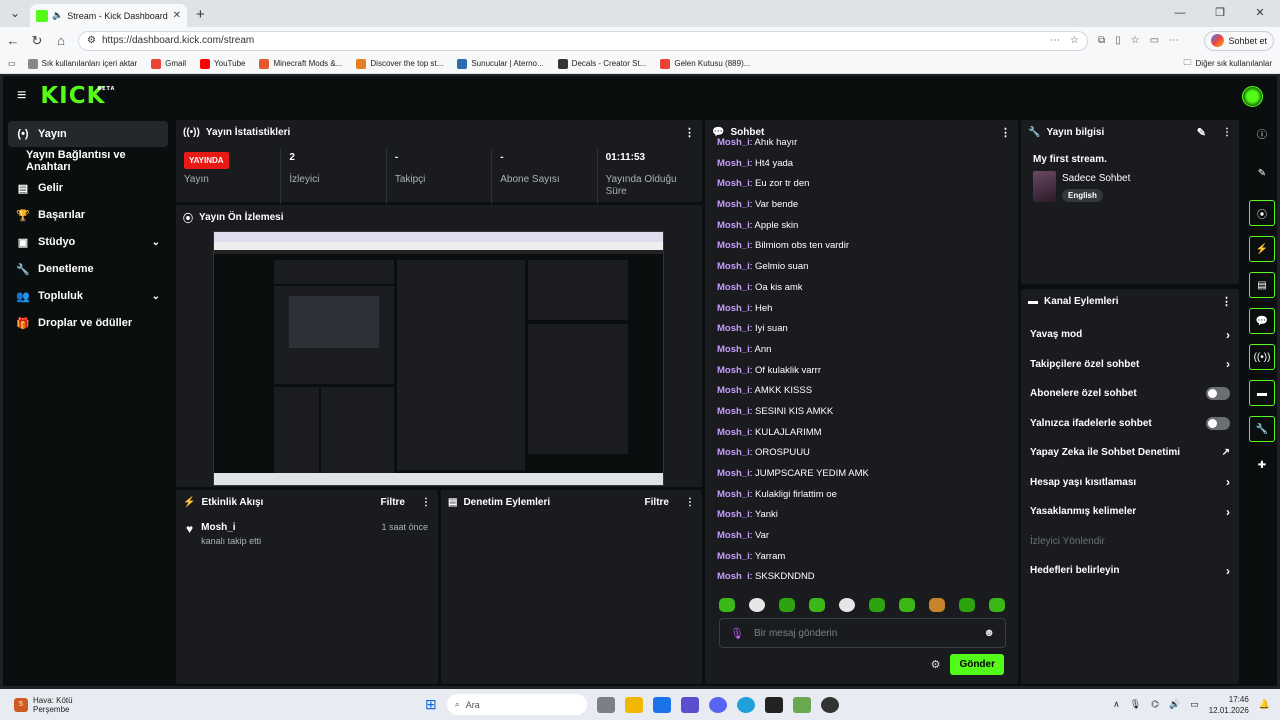 This screenshot has height=720, width=1280. What do you see at coordinates (88, 188) in the screenshot?
I see `sidebar-item-2: ▤ Gelir` at bounding box center [88, 188].